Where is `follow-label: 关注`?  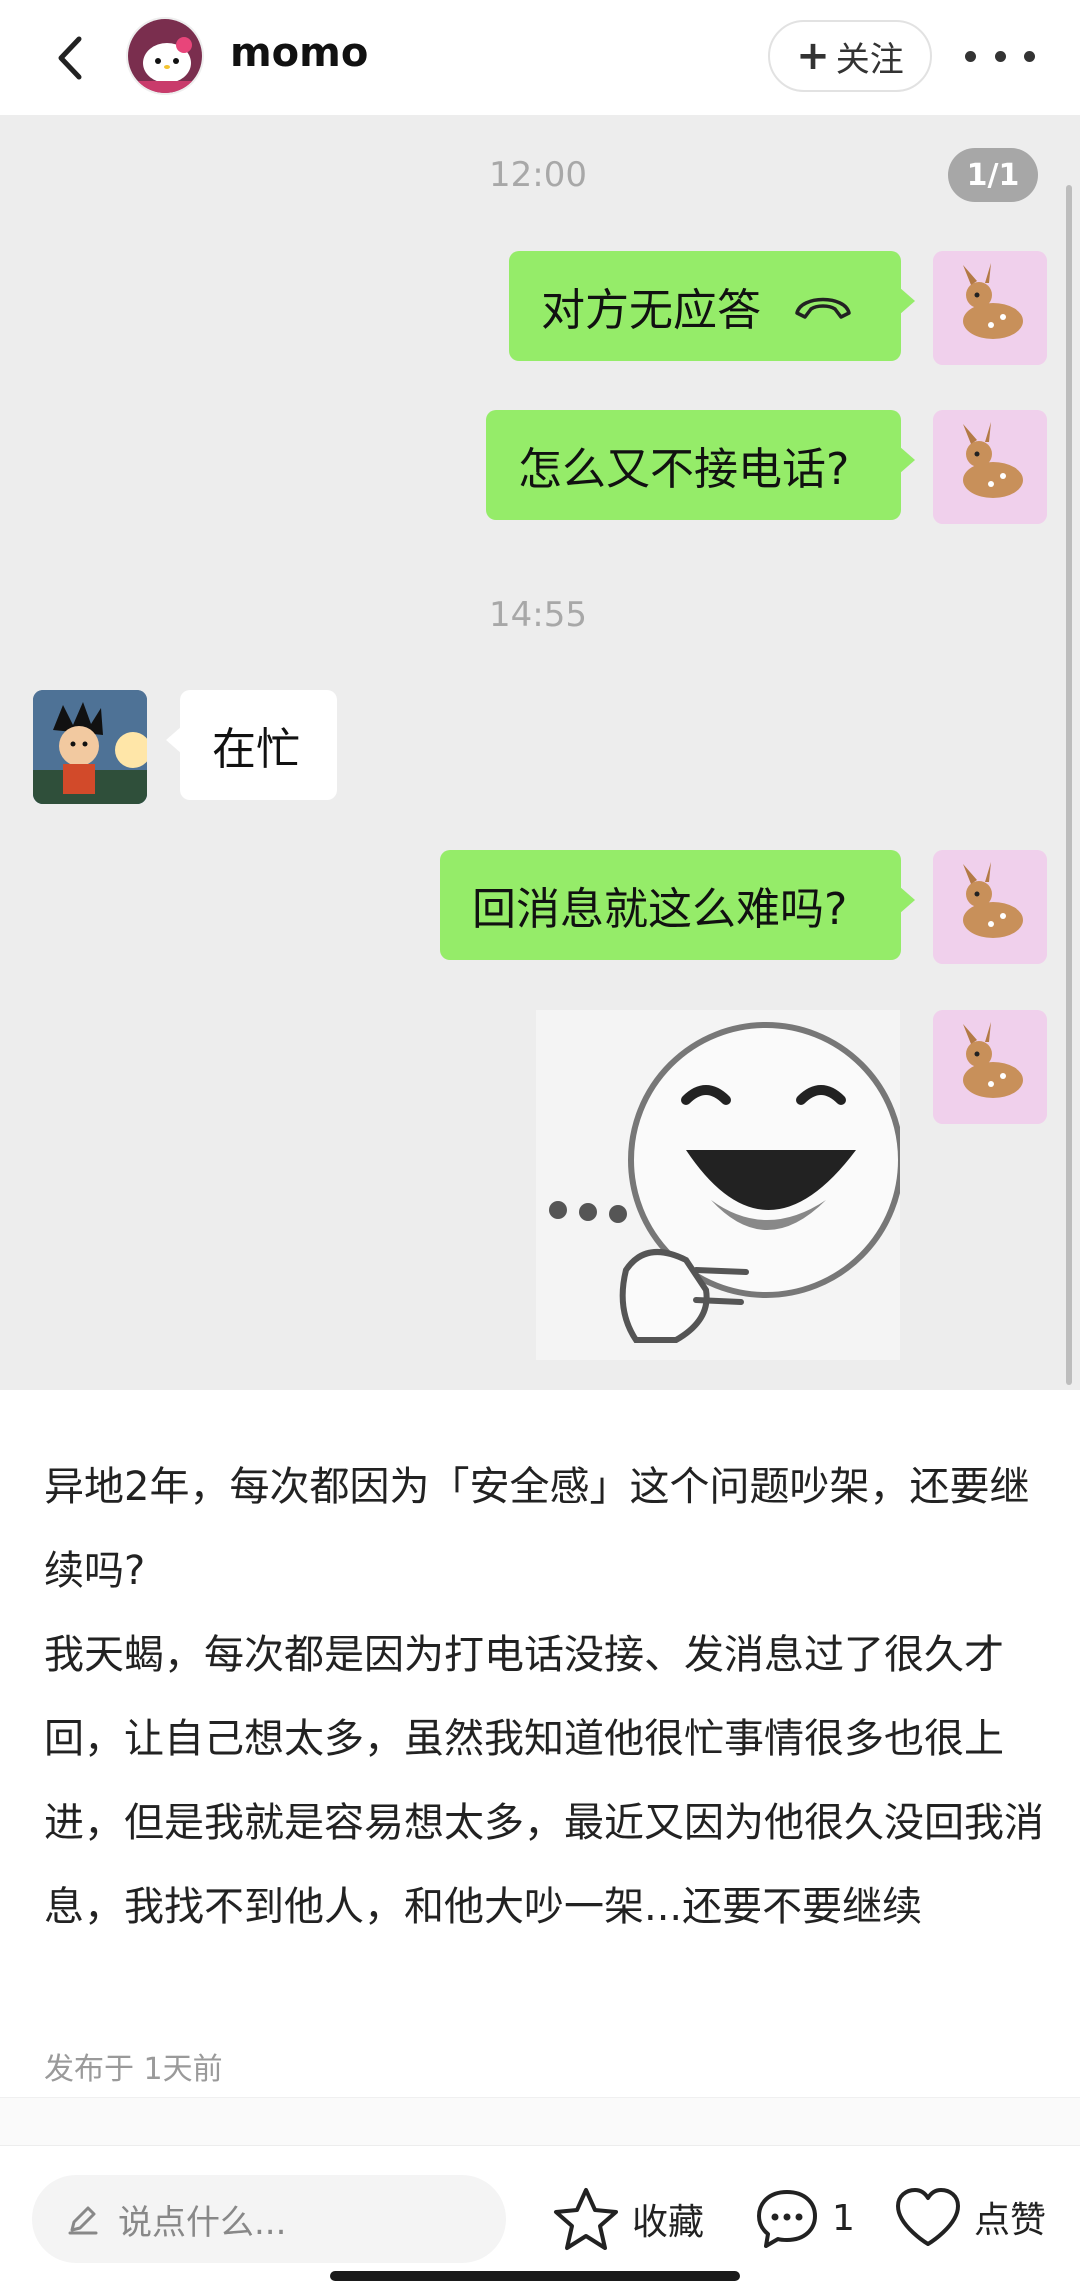
follow-label: 关注 is located at coordinates (869, 59).